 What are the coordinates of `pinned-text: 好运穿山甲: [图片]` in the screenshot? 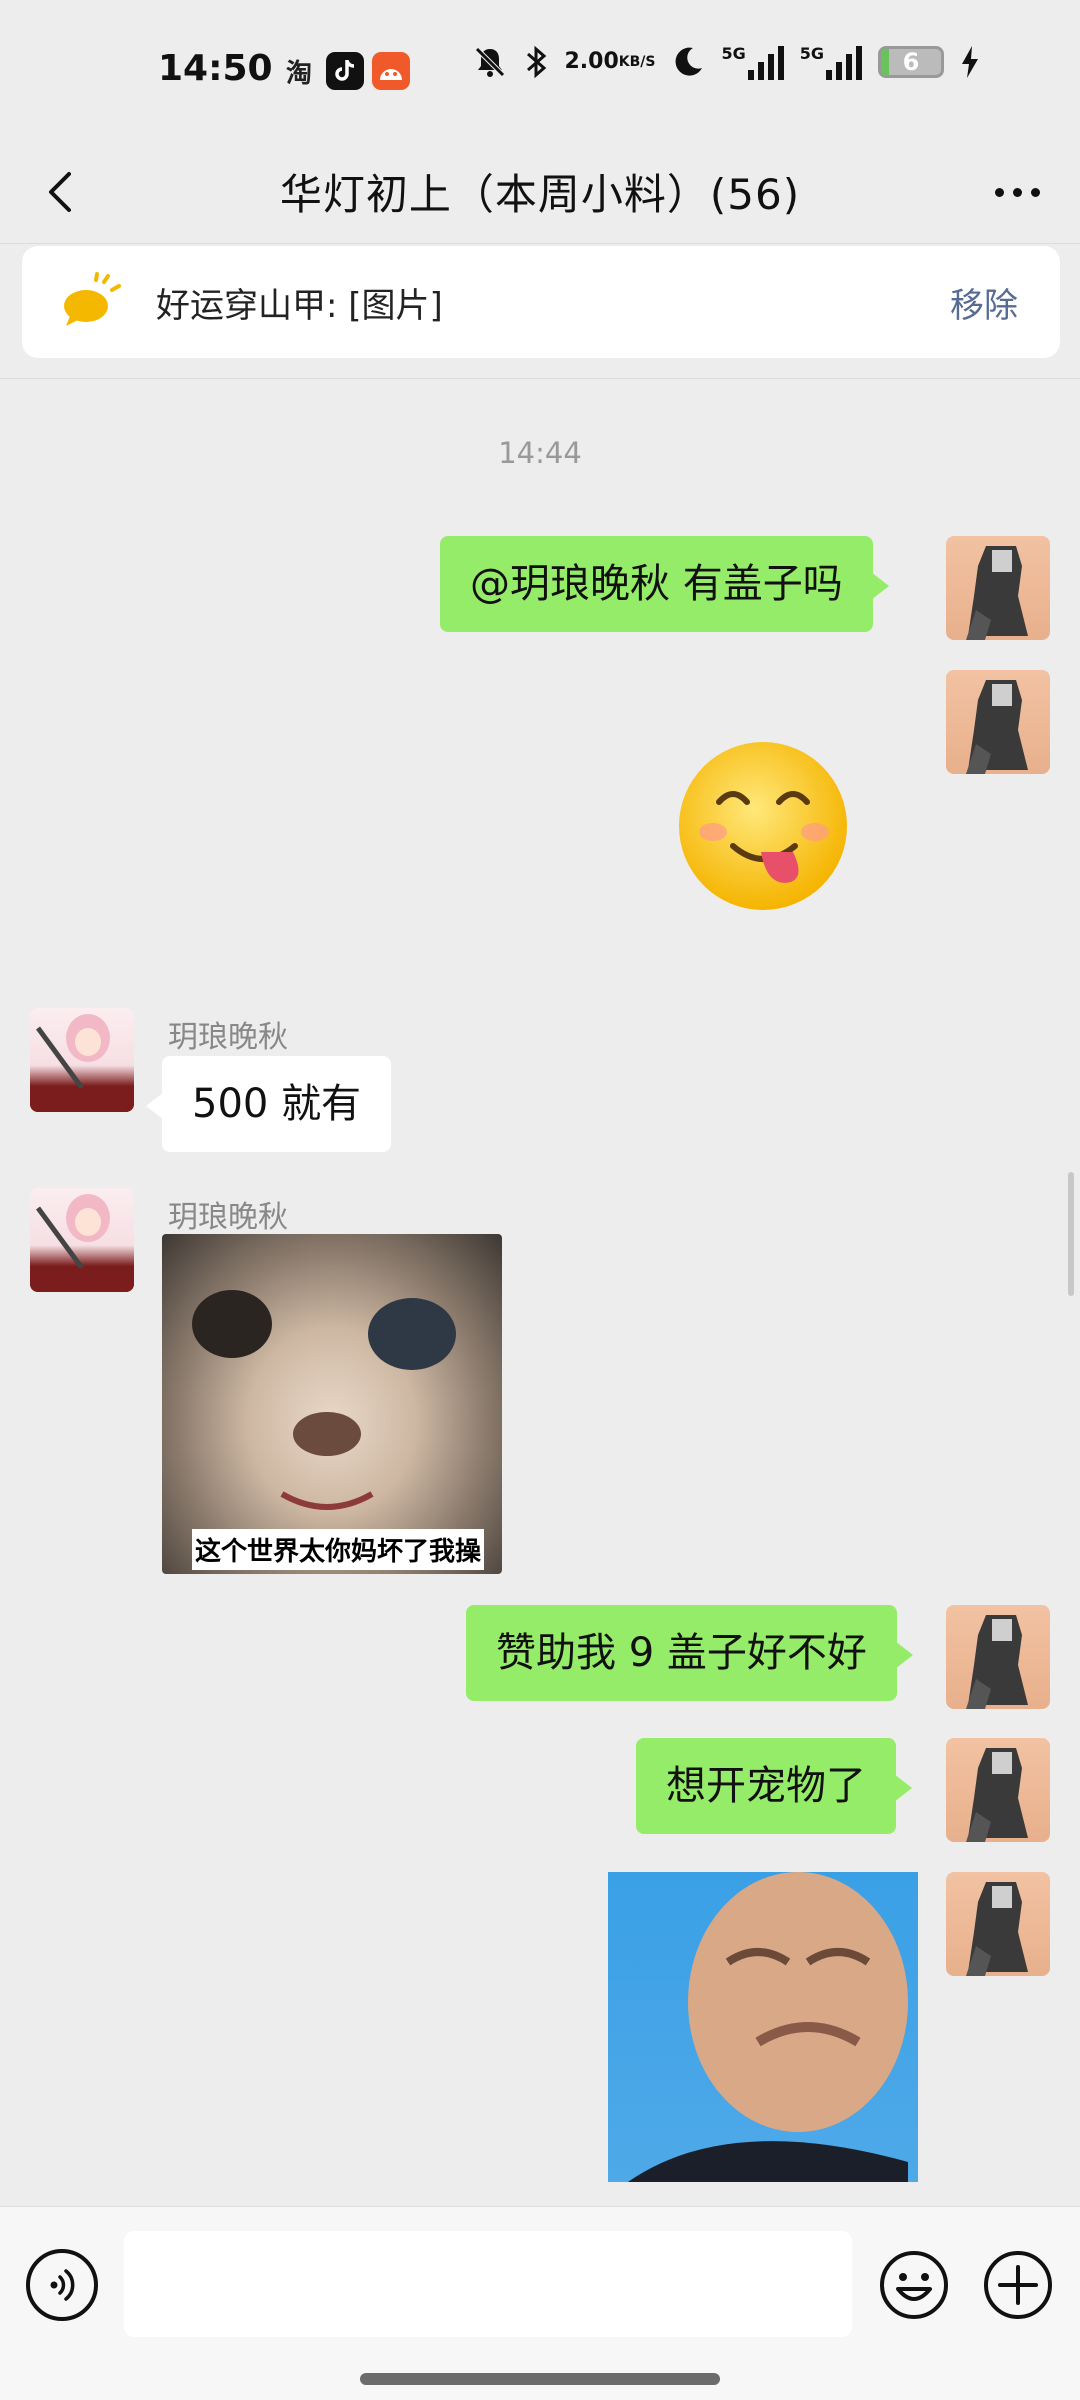 It's located at (299, 305).